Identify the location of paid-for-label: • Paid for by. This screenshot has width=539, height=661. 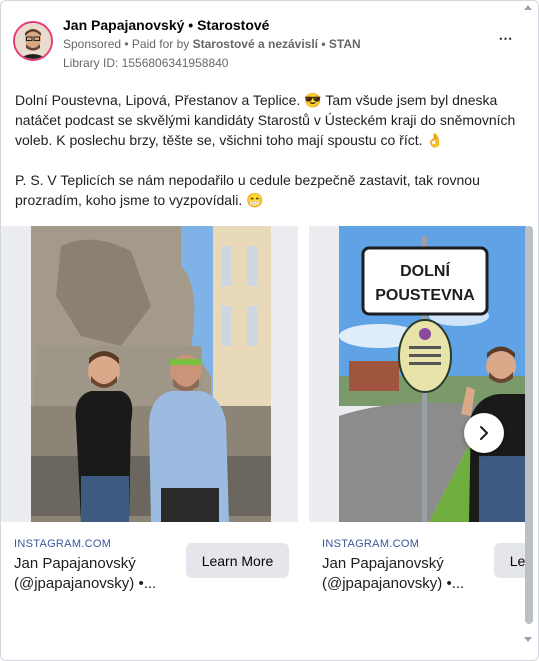
(157, 44).